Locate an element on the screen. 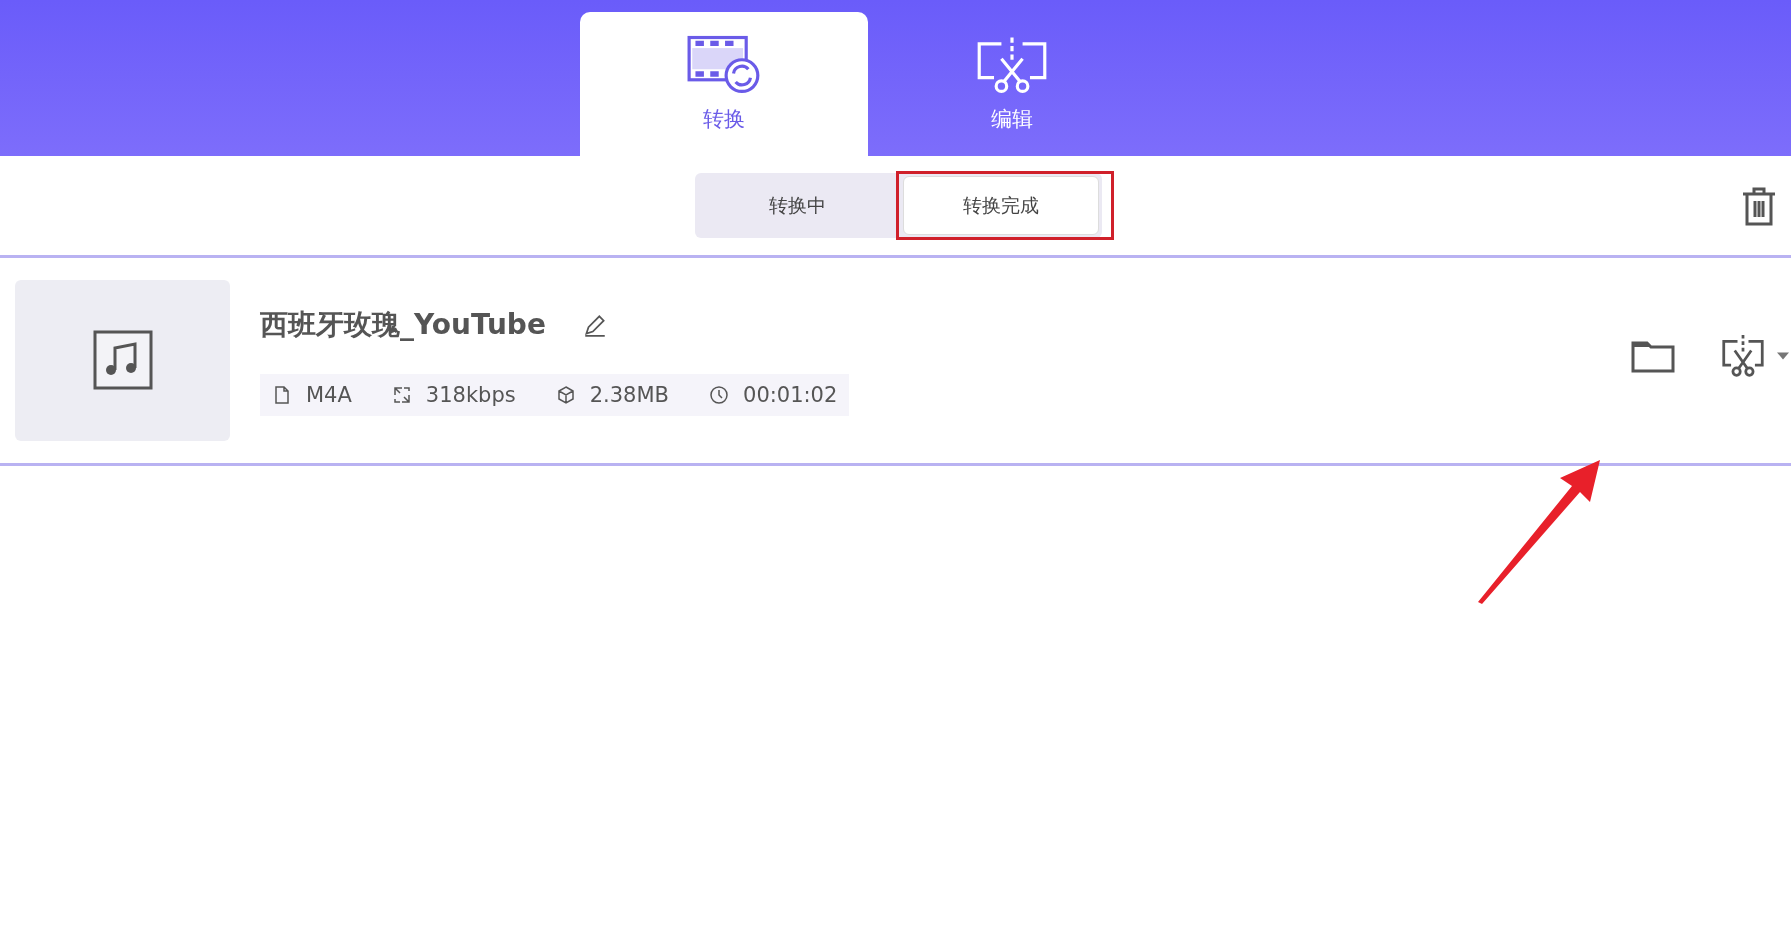  sub-tab: 转换中 is located at coordinates (797, 205).